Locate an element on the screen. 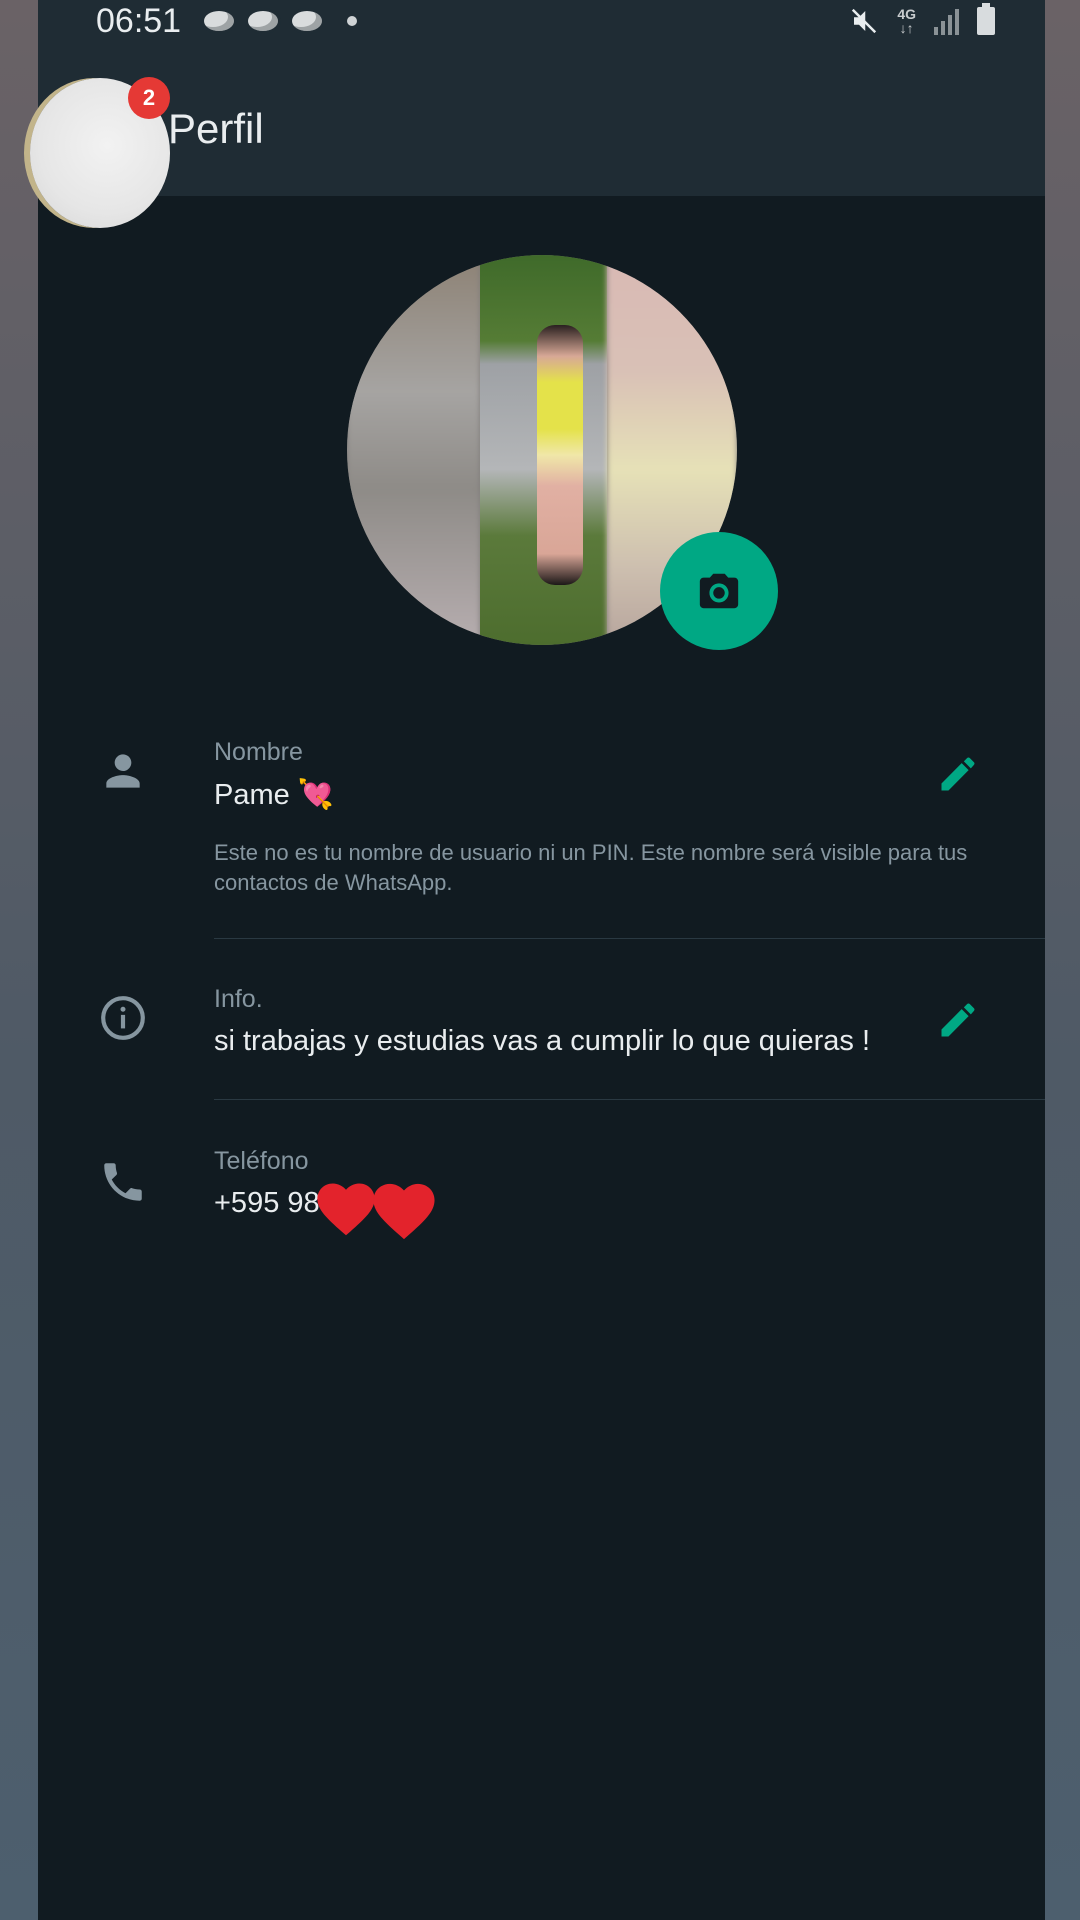 The width and height of the screenshot is (1080, 1920). network-label: 4G is located at coordinates (906, 14).